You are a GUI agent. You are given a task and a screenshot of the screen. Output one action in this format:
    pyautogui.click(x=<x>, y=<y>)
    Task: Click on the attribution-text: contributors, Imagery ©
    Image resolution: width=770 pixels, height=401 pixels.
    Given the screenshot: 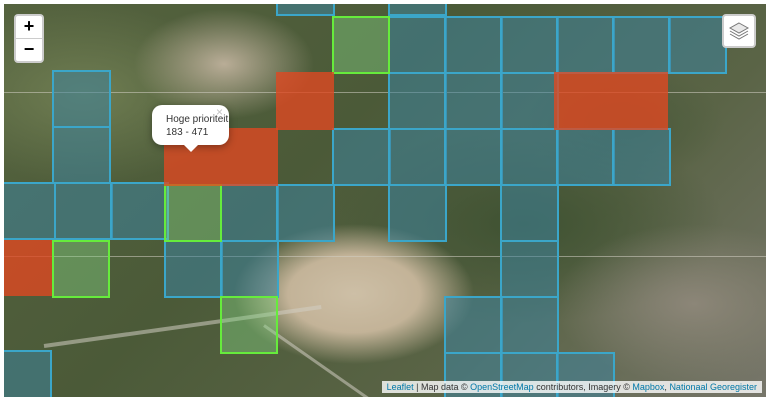 What is the action you would take?
    pyautogui.click(x=583, y=387)
    